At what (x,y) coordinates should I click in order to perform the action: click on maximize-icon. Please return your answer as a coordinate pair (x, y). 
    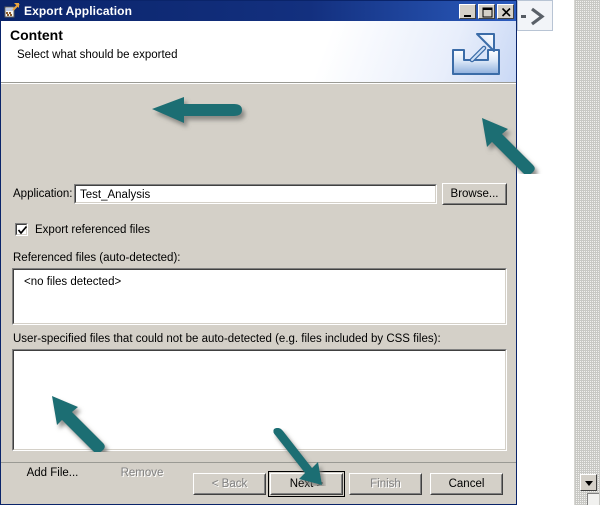
    Looking at the image, I should click on (487, 12).